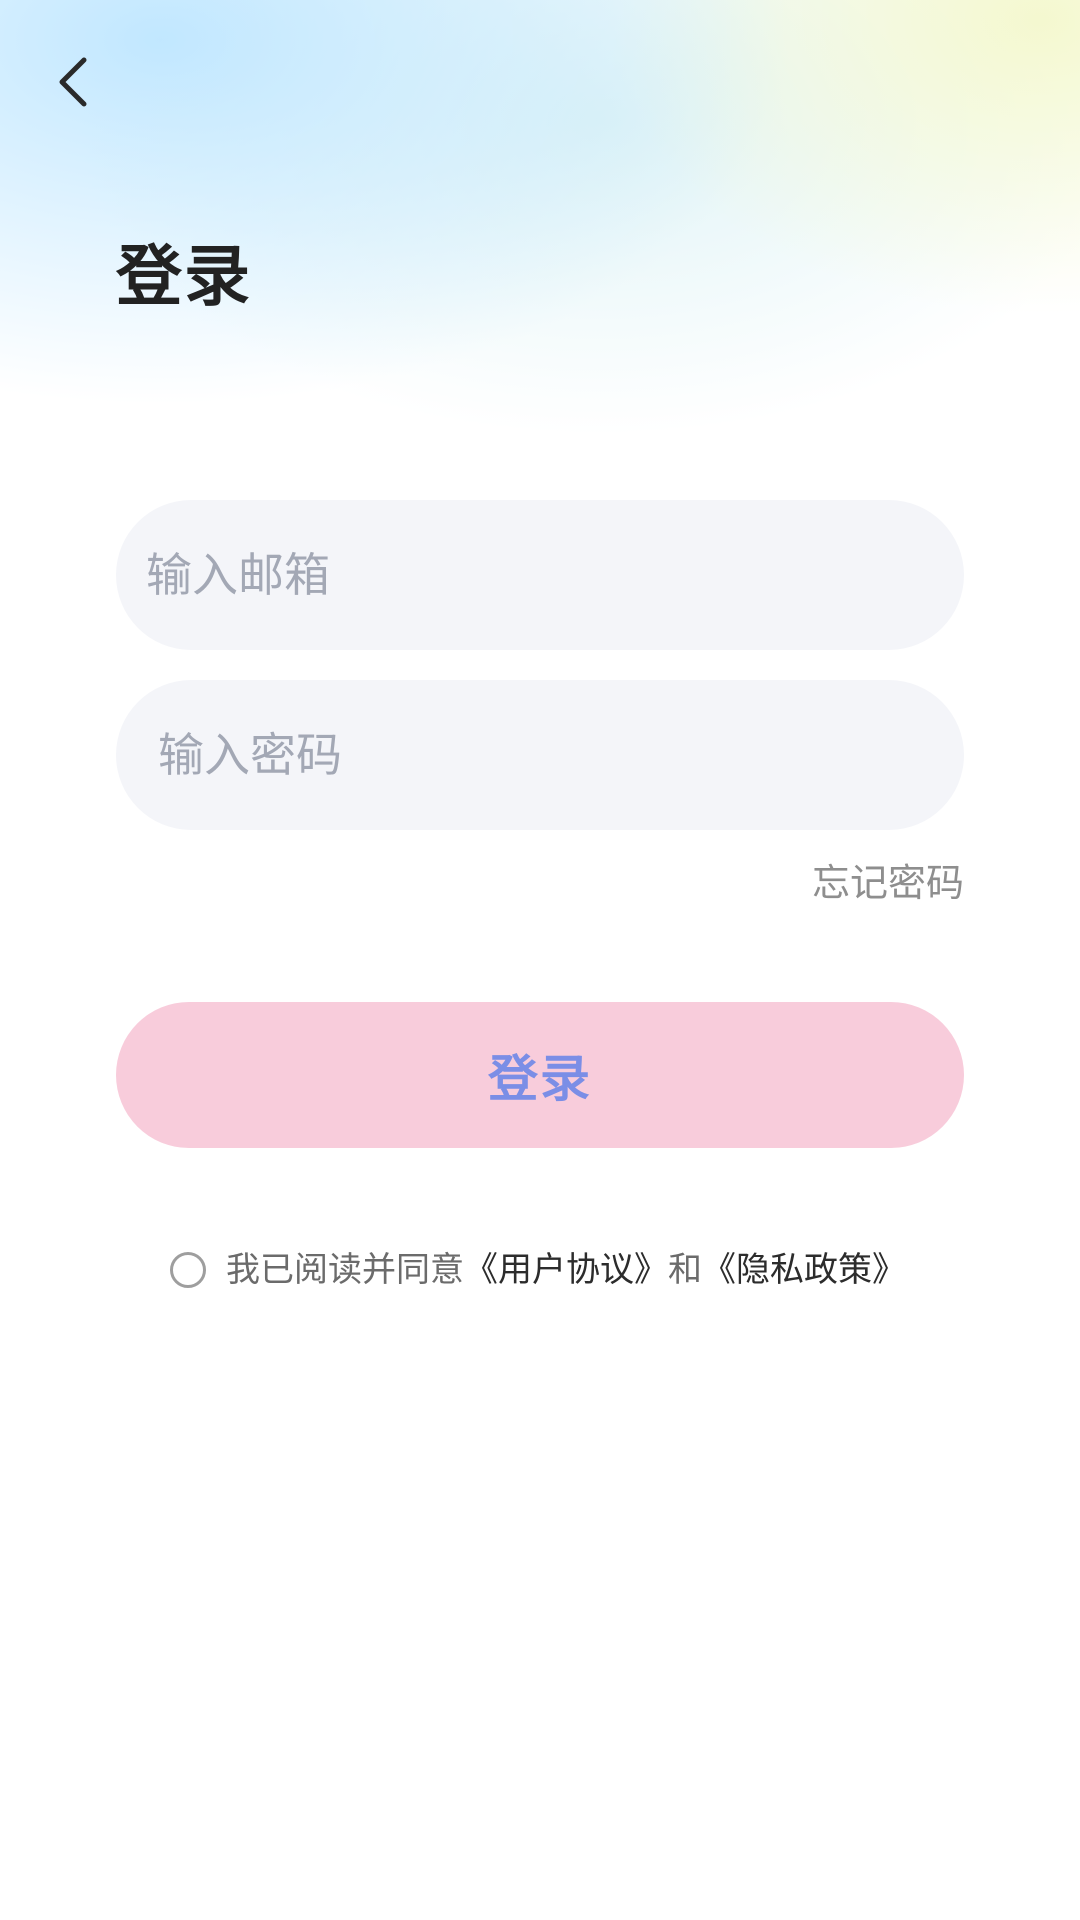 This screenshot has height=1920, width=1080. I want to click on forgot-password-link: 忘记密码, so click(888, 883).